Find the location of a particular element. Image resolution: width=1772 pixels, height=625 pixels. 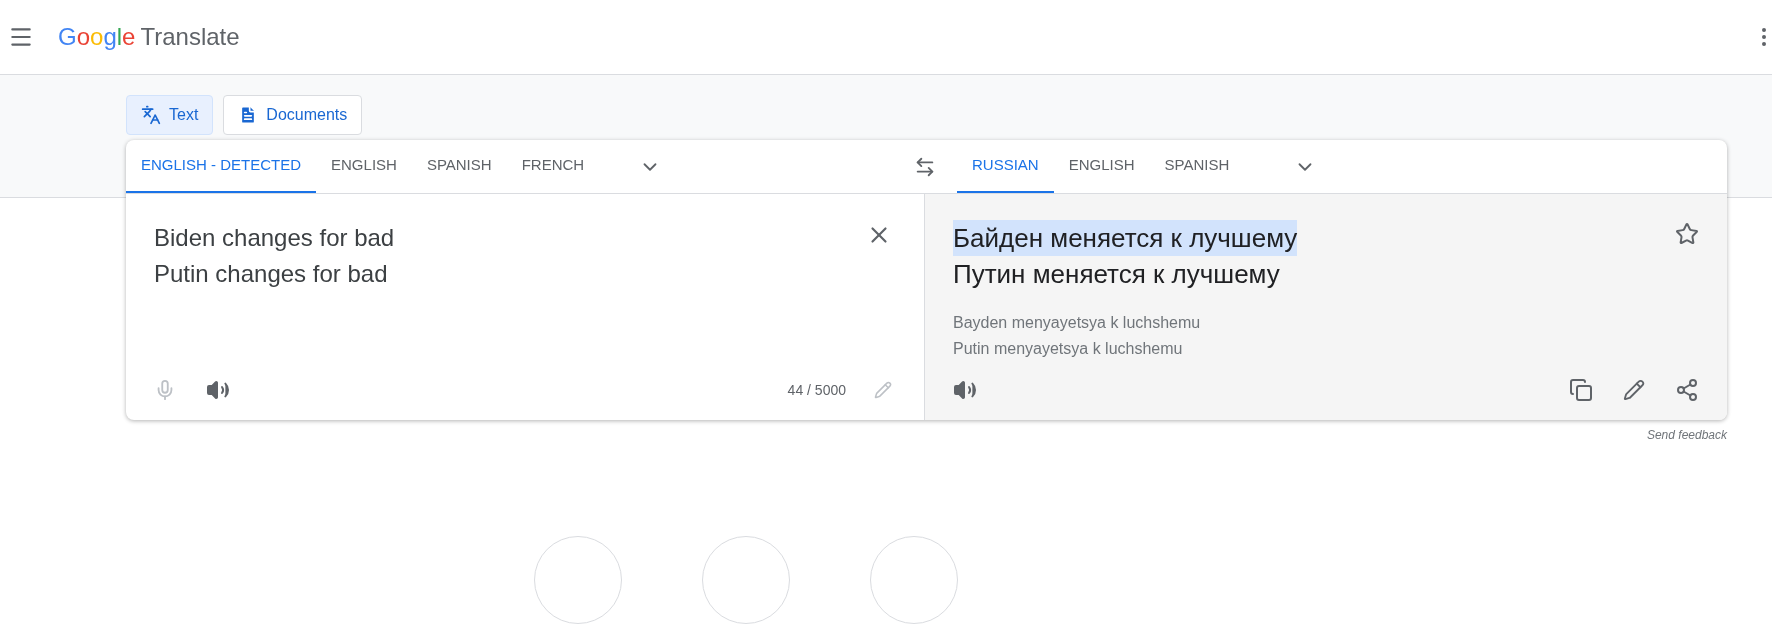

pencil-icon is located at coordinates (1634, 390).